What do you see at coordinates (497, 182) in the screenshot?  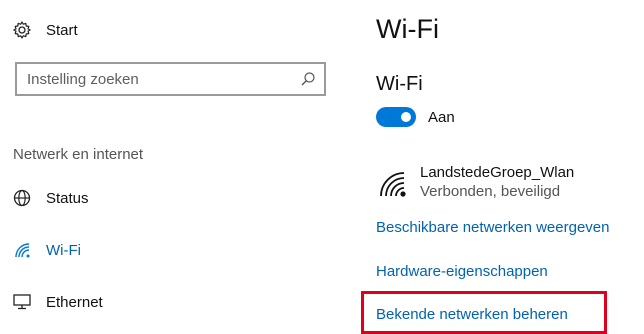 I see `network-info: LandstedeGroep_Wlan Verbonden, beveiligd` at bounding box center [497, 182].